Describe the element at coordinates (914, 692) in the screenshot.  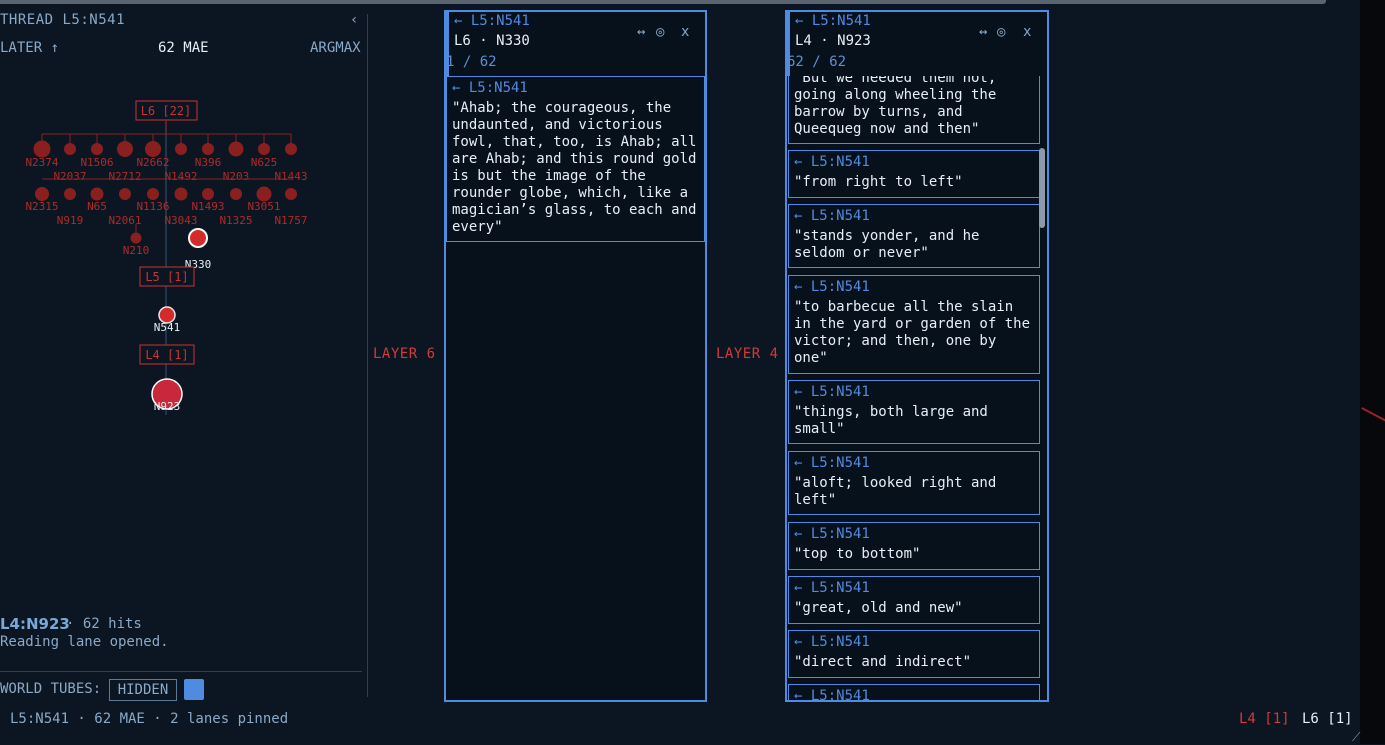
I see `hit-card: ← L5:N541` at that location.